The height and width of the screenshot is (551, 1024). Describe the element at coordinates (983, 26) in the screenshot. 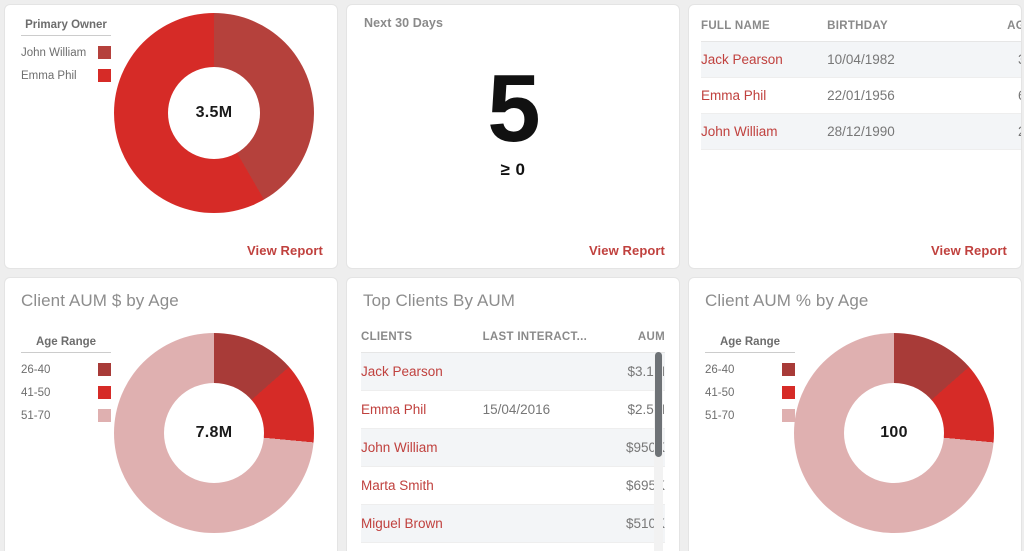

I see `column-header-age: AGE` at that location.